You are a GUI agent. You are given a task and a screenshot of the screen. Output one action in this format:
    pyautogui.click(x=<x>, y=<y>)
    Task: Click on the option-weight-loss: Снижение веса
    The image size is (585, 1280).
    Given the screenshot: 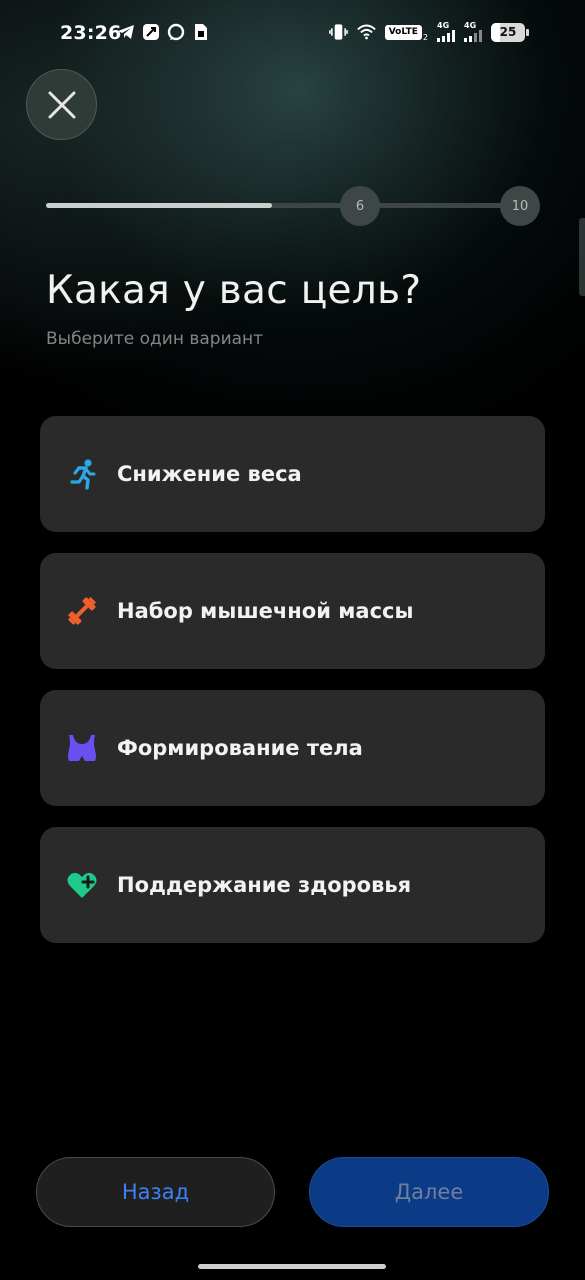 What is the action you would take?
    pyautogui.click(x=292, y=474)
    